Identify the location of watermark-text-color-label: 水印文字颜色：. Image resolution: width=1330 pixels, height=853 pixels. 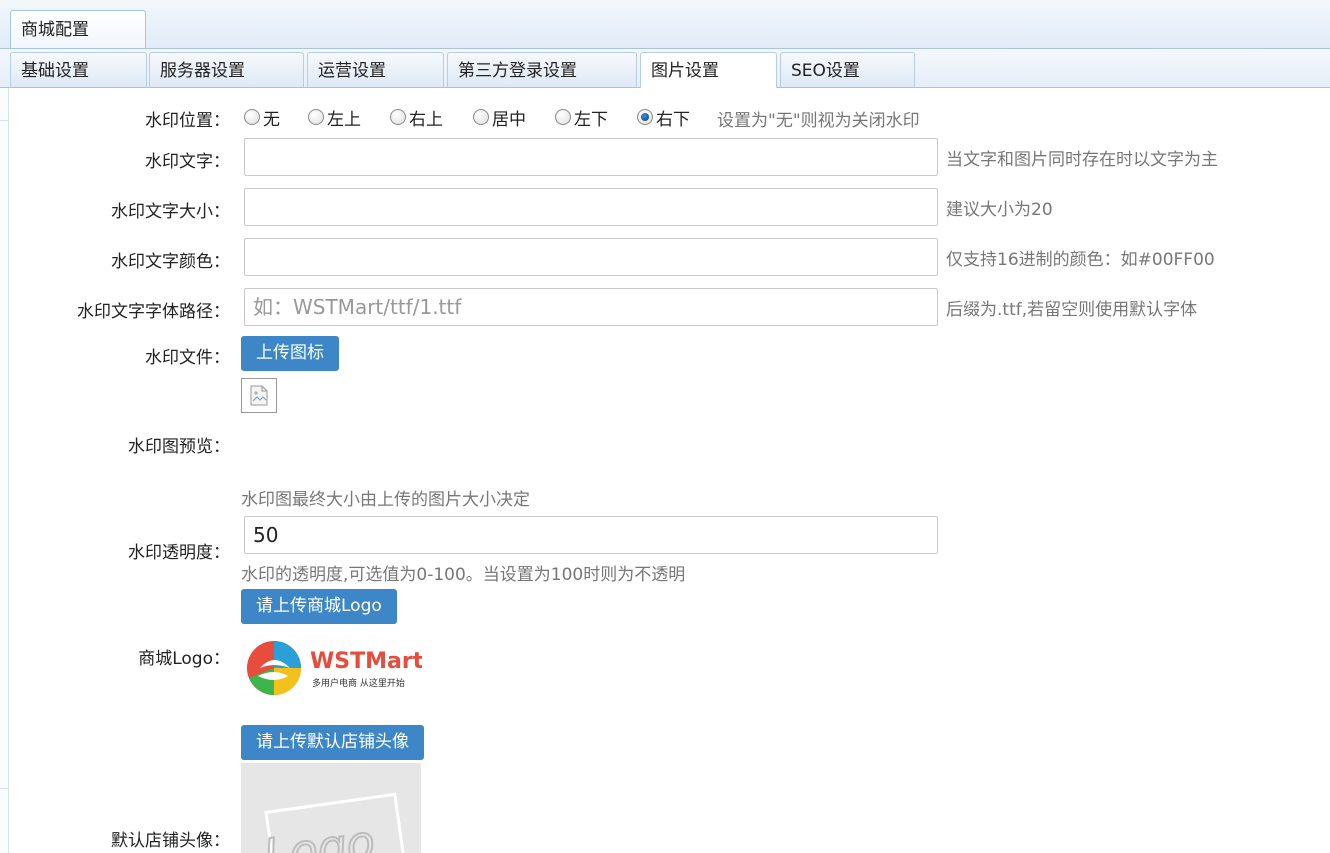
(170, 262).